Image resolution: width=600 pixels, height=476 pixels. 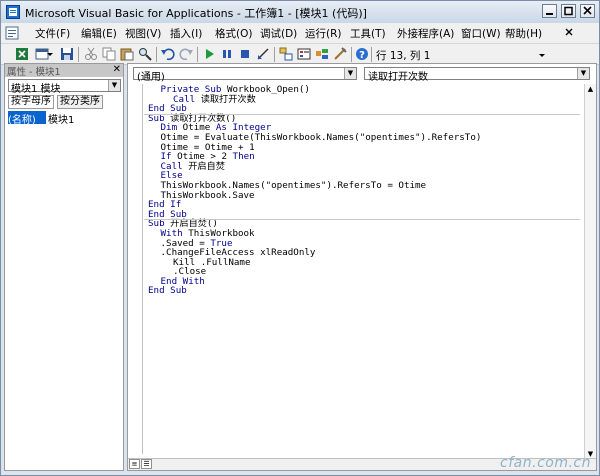 I want to click on find-icon, so click(x=145, y=54).